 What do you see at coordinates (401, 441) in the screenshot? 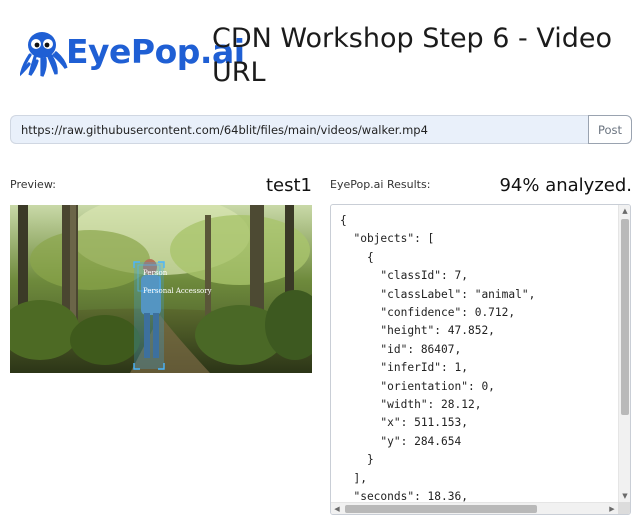
I see `json-line: "y": 284.654` at bounding box center [401, 441].